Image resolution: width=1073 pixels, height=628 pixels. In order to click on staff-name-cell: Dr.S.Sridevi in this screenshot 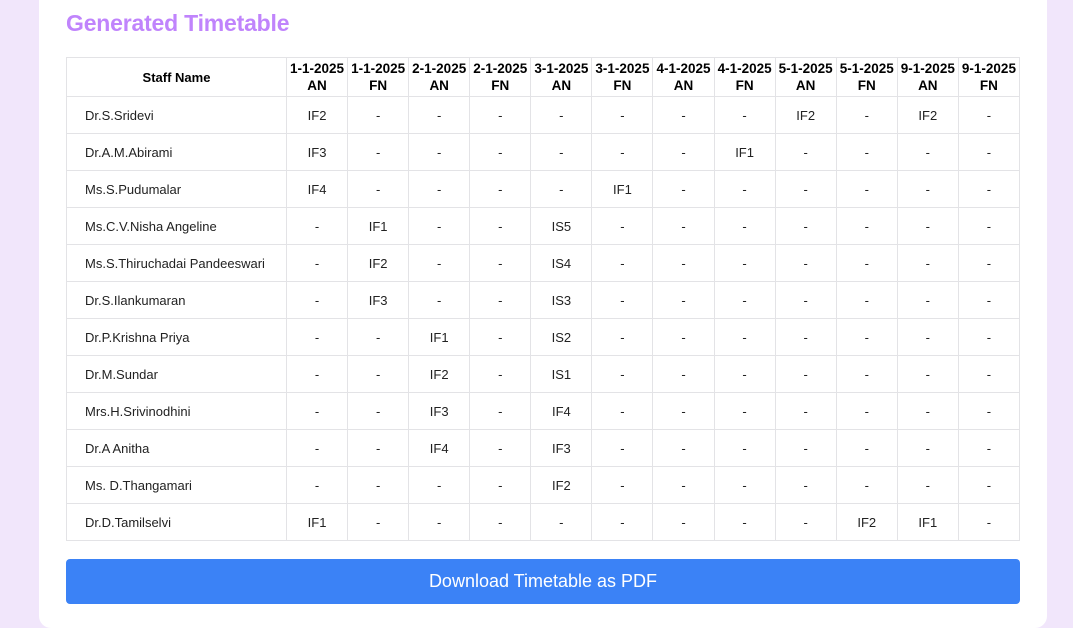, I will do `click(176, 115)`.